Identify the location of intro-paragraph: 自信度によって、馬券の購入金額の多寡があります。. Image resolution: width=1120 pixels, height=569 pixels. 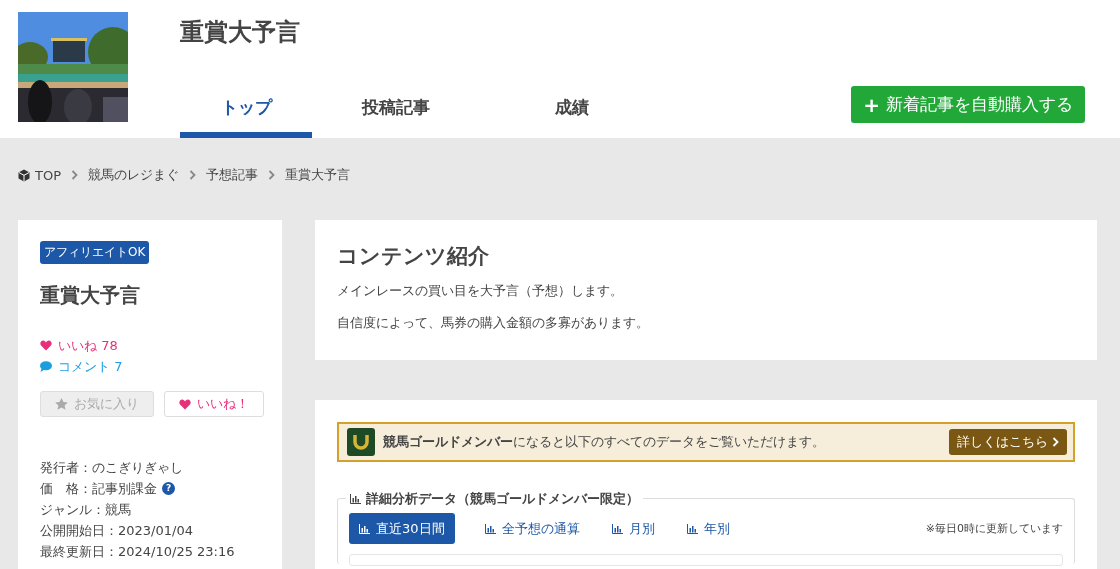
(493, 323).